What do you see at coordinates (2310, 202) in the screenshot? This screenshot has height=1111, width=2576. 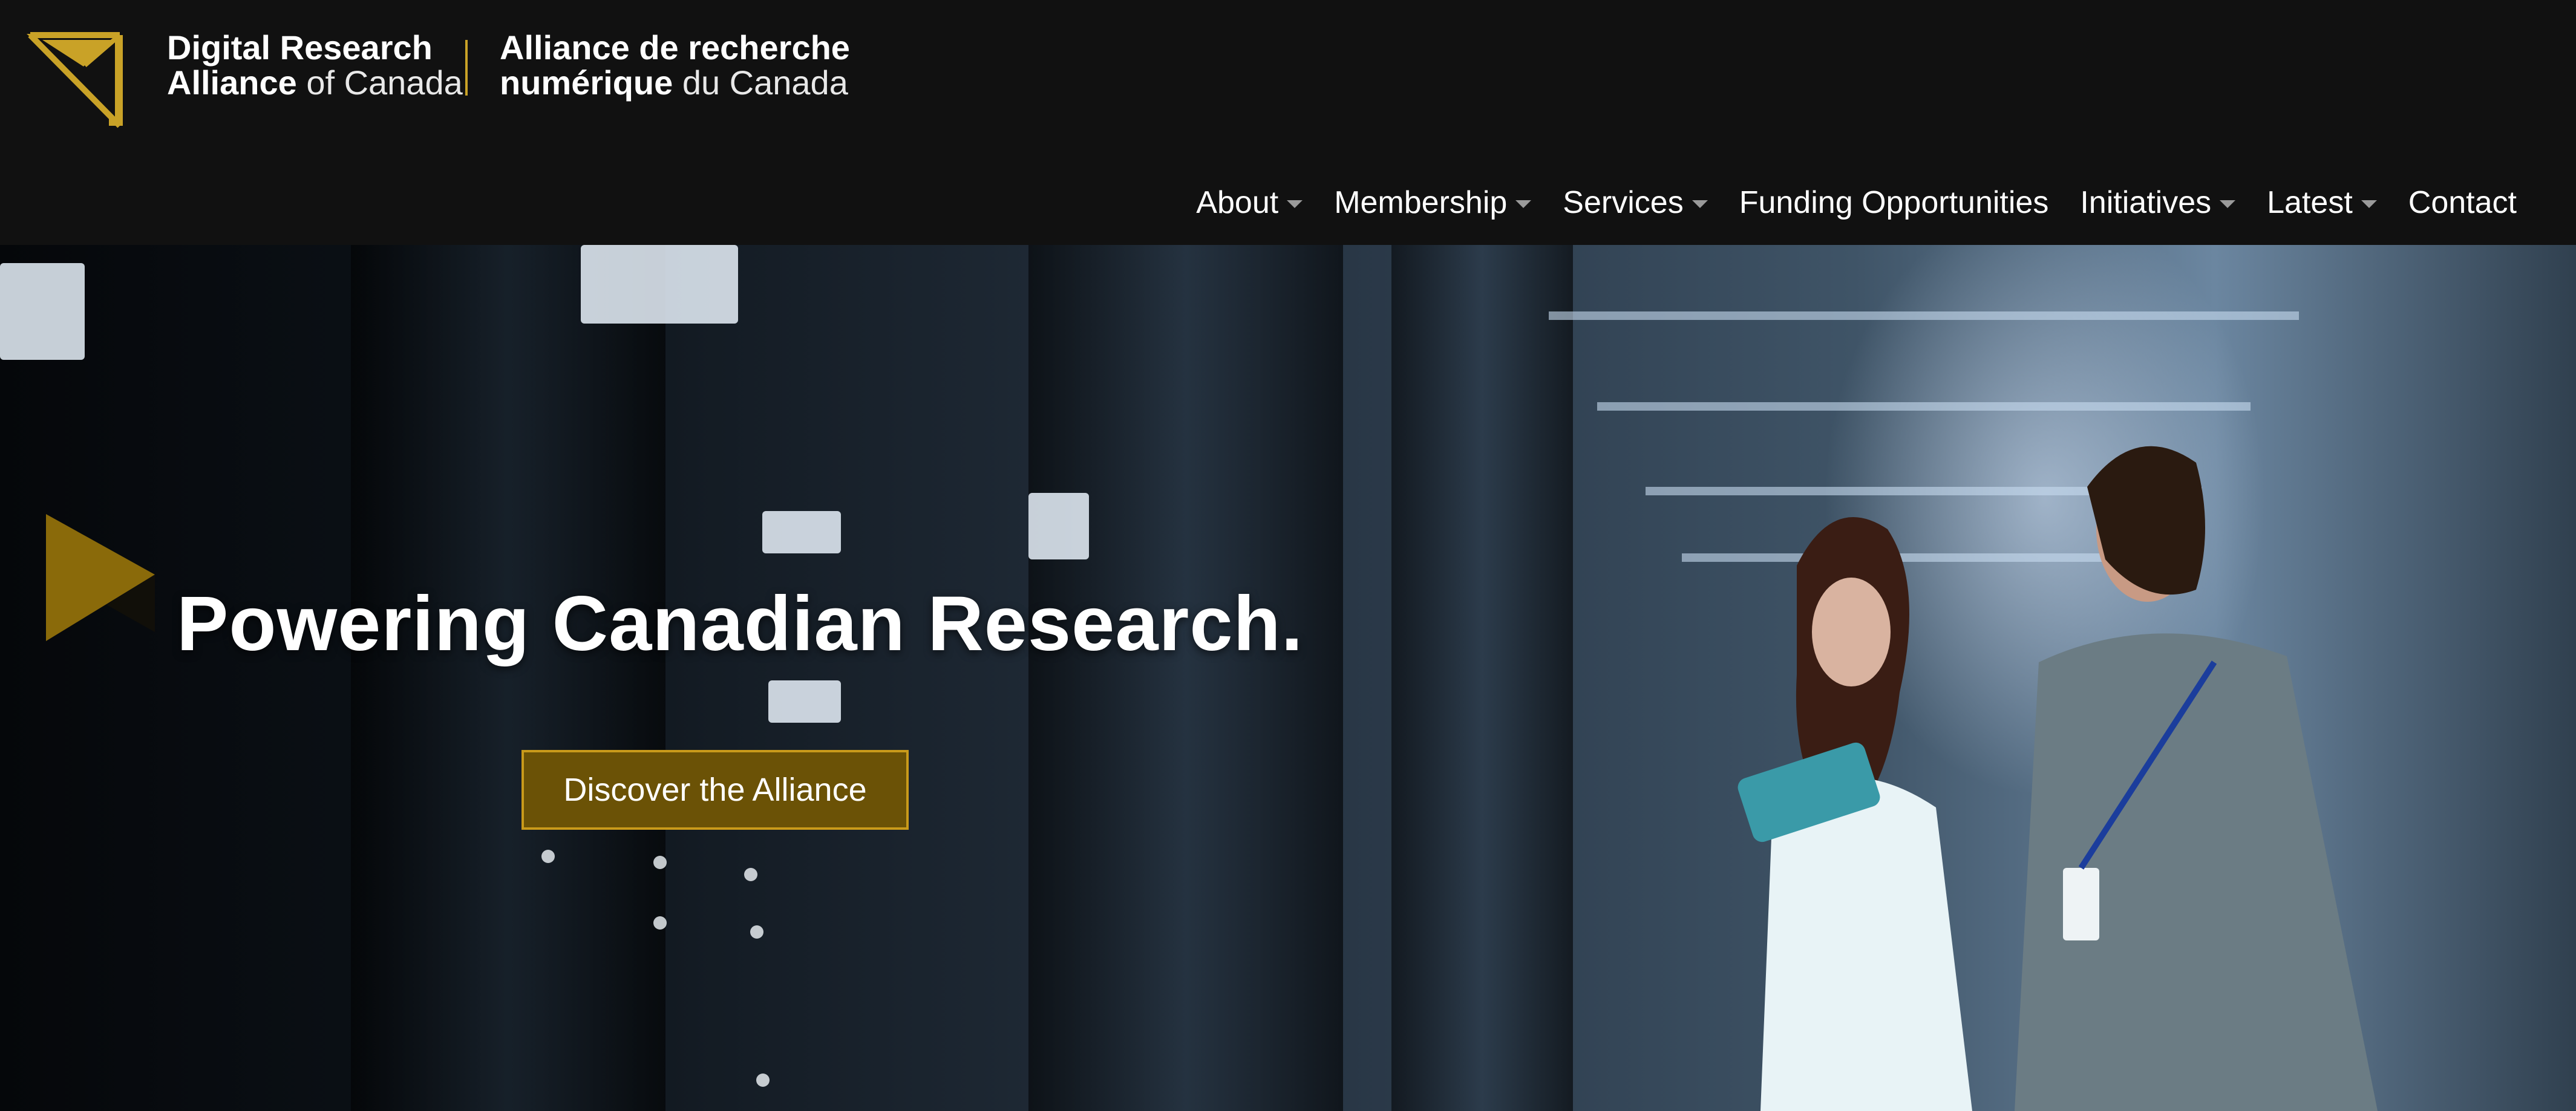 I see `nav-latest-label: Latest` at bounding box center [2310, 202].